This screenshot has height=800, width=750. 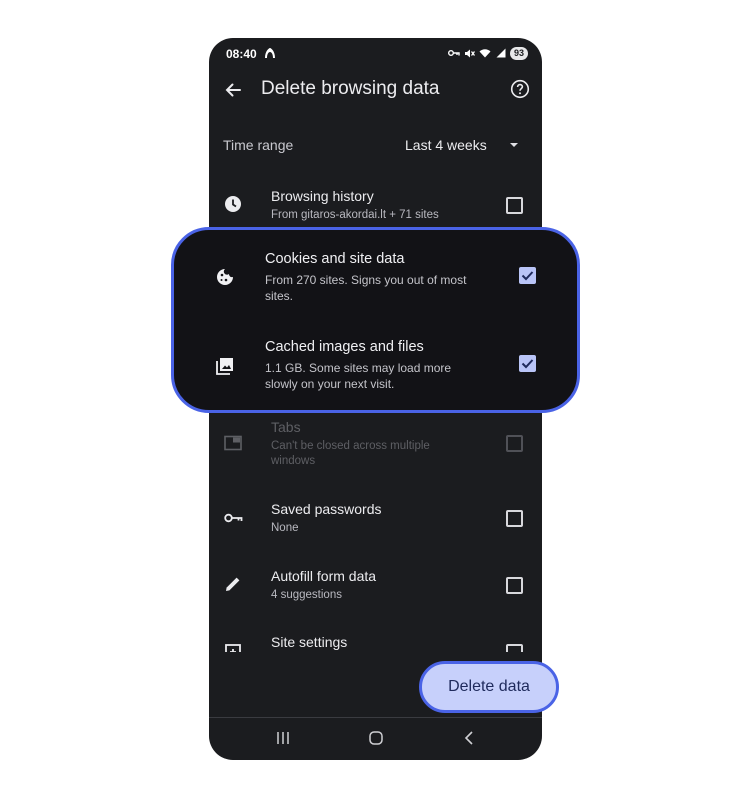 What do you see at coordinates (470, 738) in the screenshot?
I see `back-icon` at bounding box center [470, 738].